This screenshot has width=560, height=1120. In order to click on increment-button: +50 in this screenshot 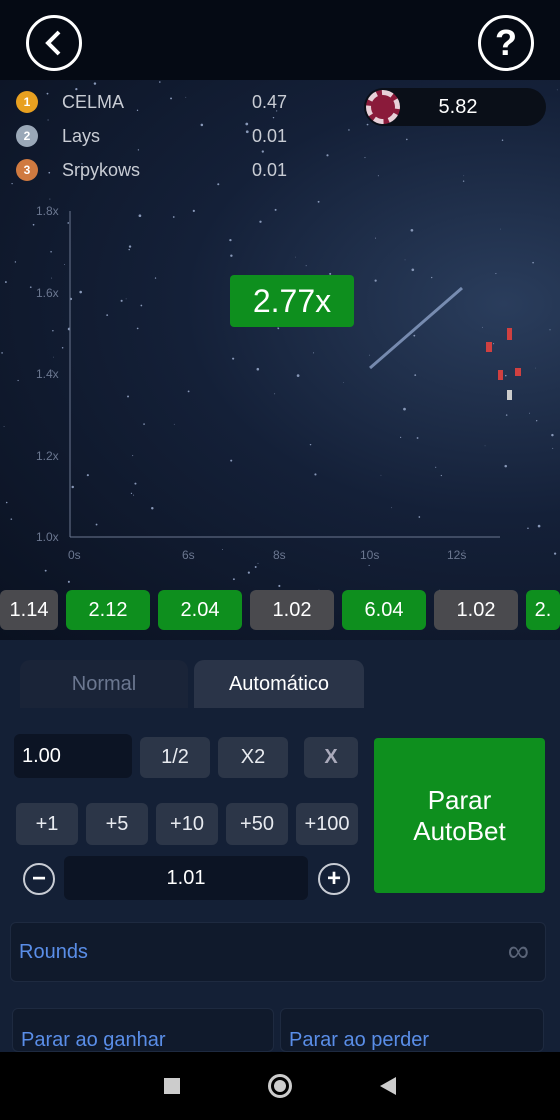, I will do `click(257, 824)`.